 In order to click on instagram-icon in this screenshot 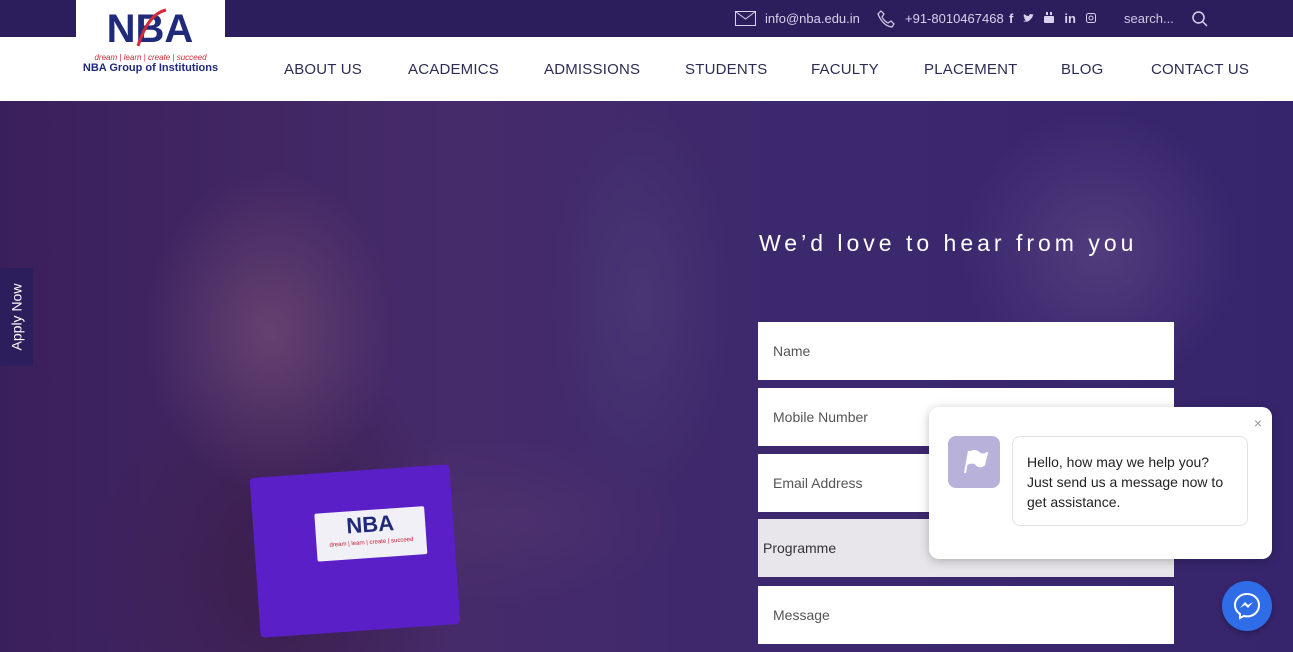, I will do `click(1090, 18)`.